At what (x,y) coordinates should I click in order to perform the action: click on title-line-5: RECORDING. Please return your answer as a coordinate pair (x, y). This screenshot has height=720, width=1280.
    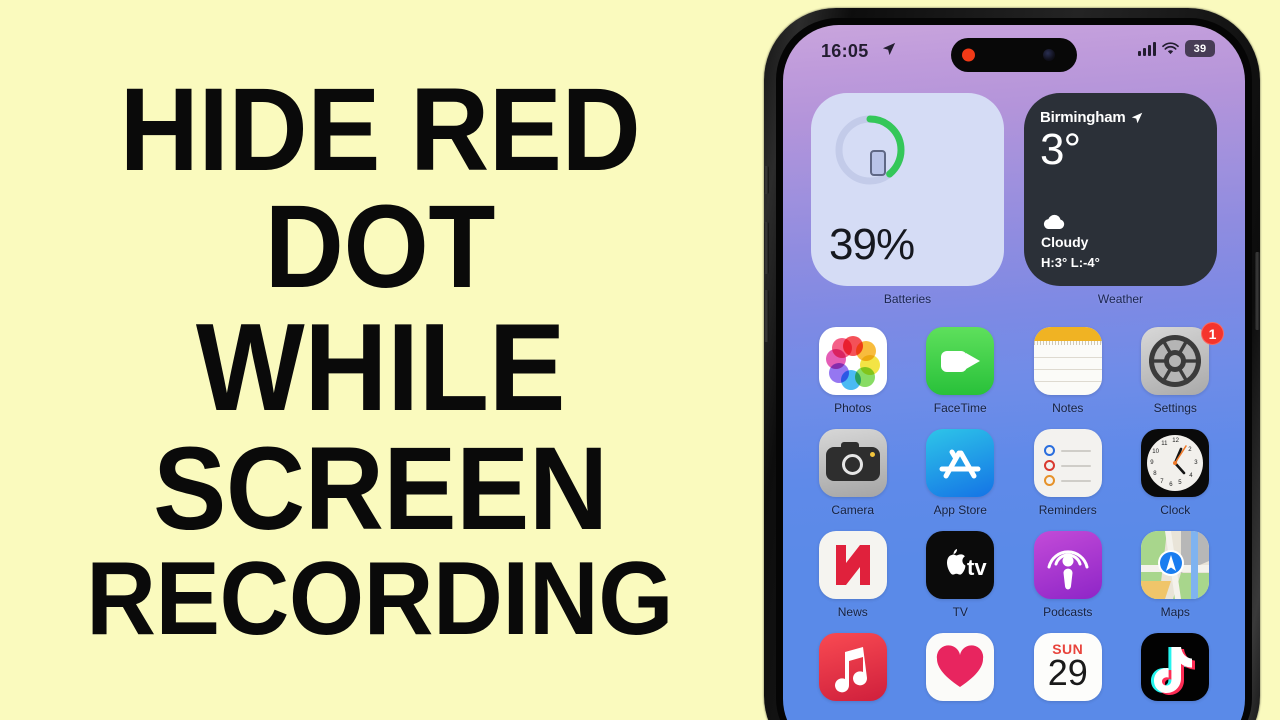
    Looking at the image, I should click on (380, 599).